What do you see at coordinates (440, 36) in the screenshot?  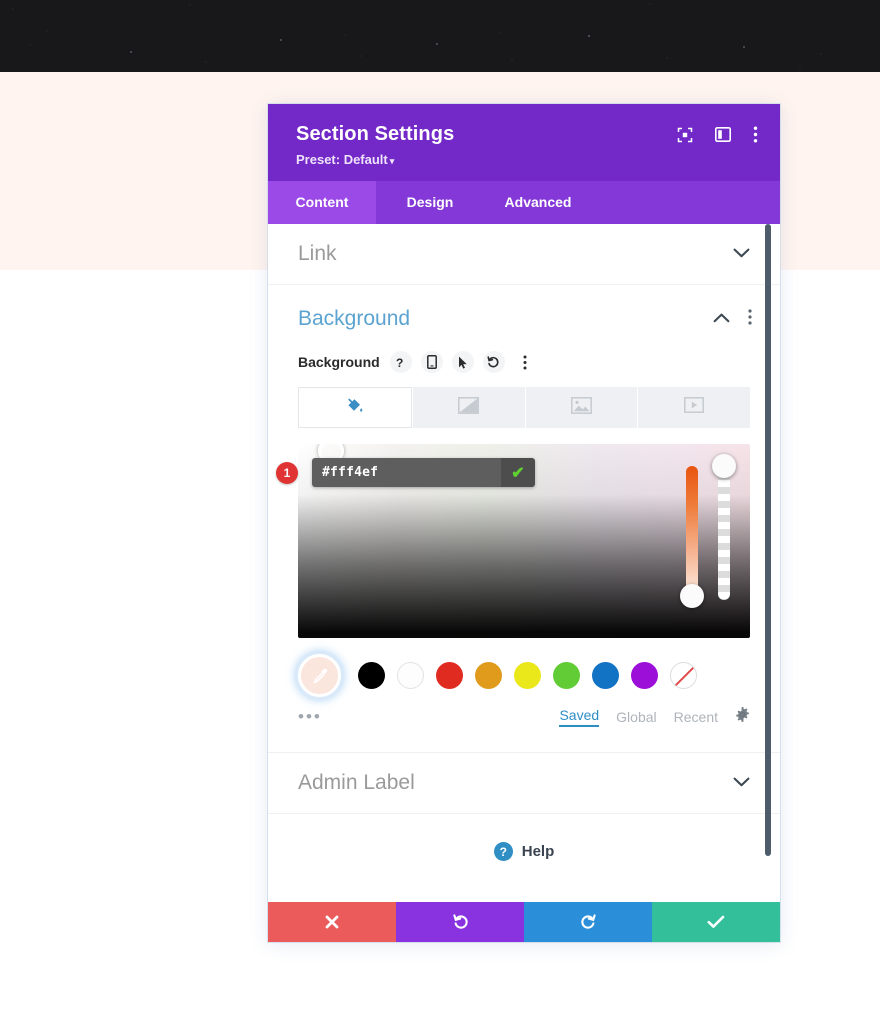 I see `starry-banner` at bounding box center [440, 36].